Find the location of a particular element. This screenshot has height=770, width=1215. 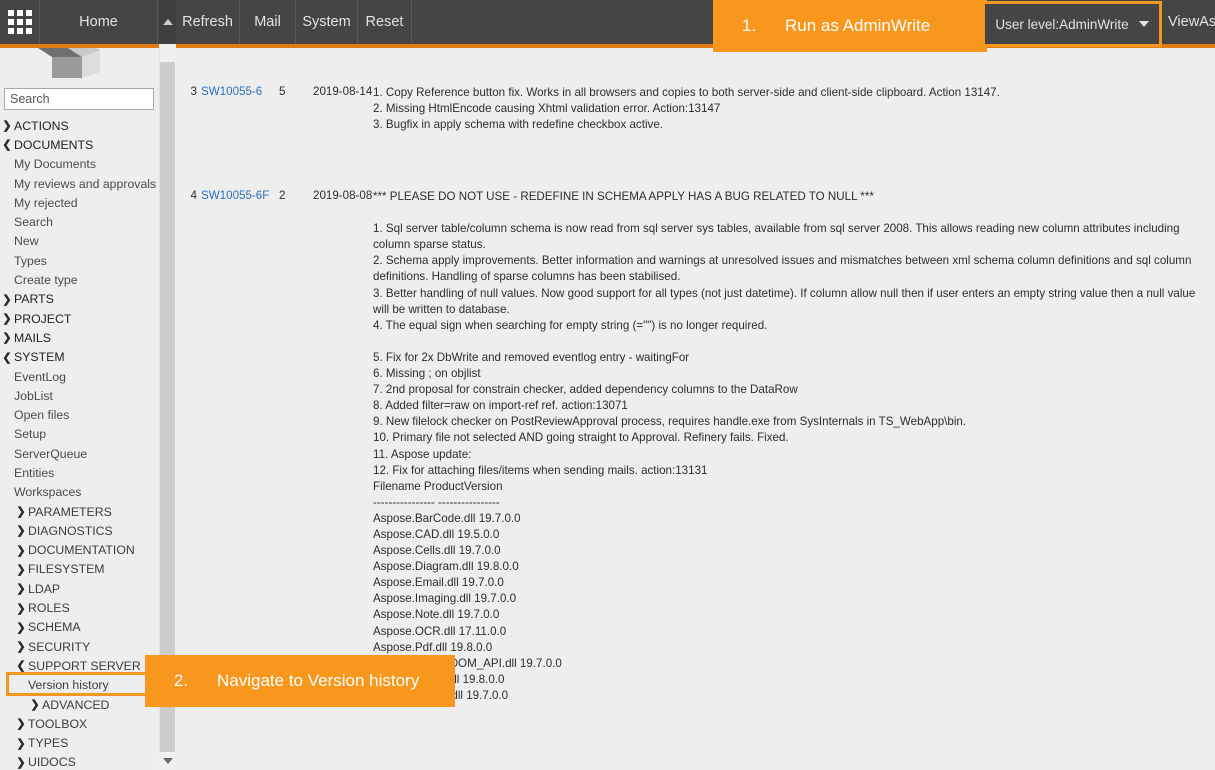

sidebar-item-eventlog: EventLog is located at coordinates (79, 376).